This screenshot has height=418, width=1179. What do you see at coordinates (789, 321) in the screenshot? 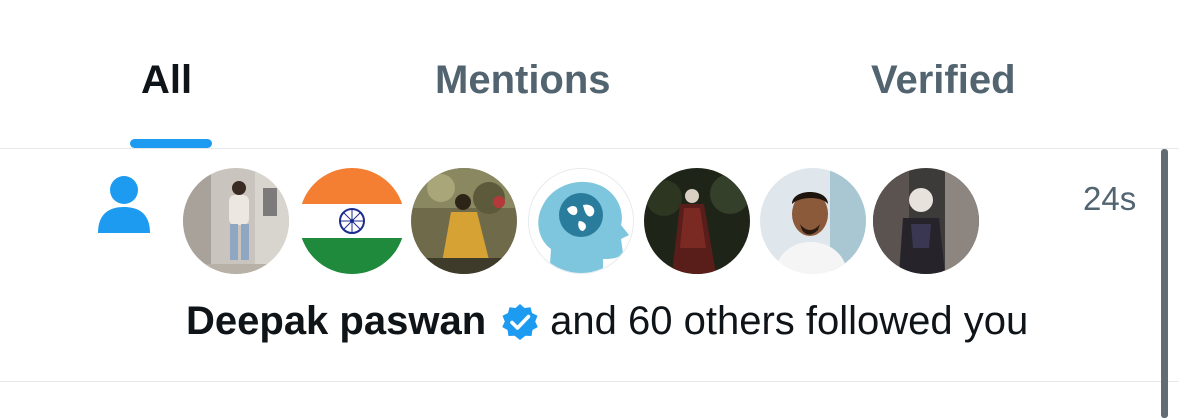
I see `notification-message: and 60 others followed you` at bounding box center [789, 321].